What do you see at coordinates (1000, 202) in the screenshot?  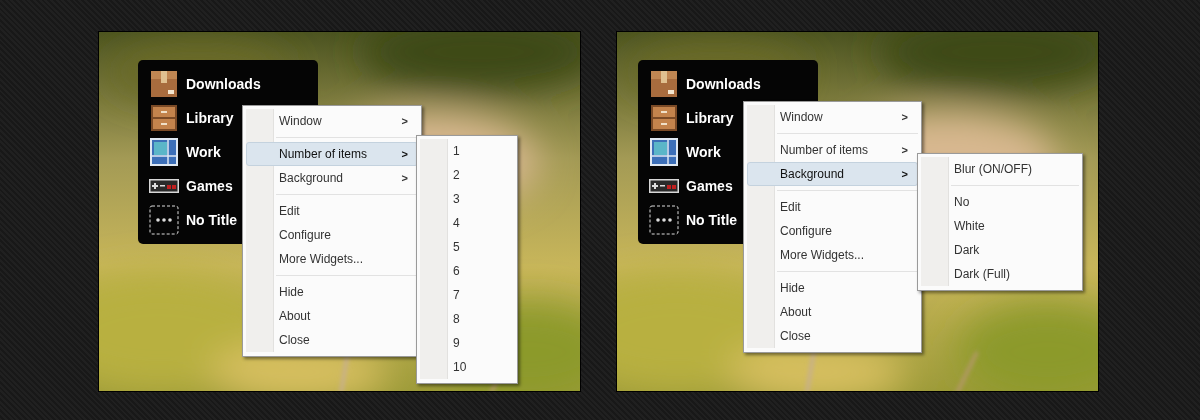 I see `menu-item: No` at bounding box center [1000, 202].